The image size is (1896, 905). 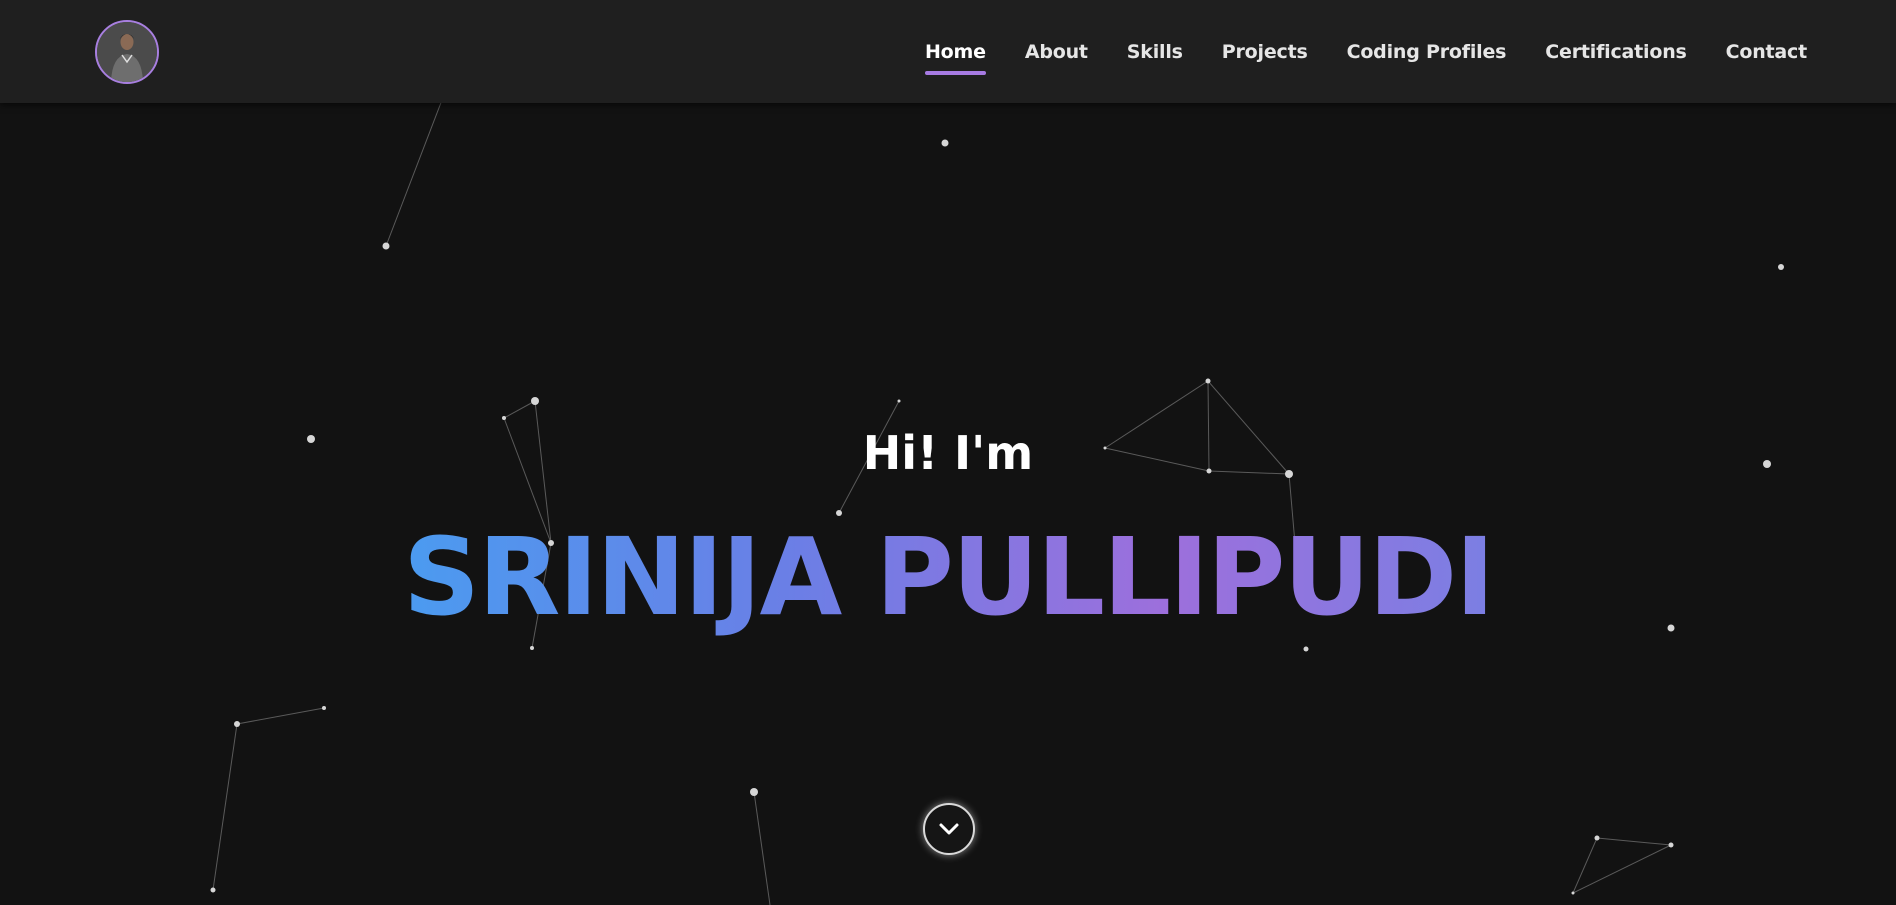 I want to click on avatar, so click(x=127, y=52).